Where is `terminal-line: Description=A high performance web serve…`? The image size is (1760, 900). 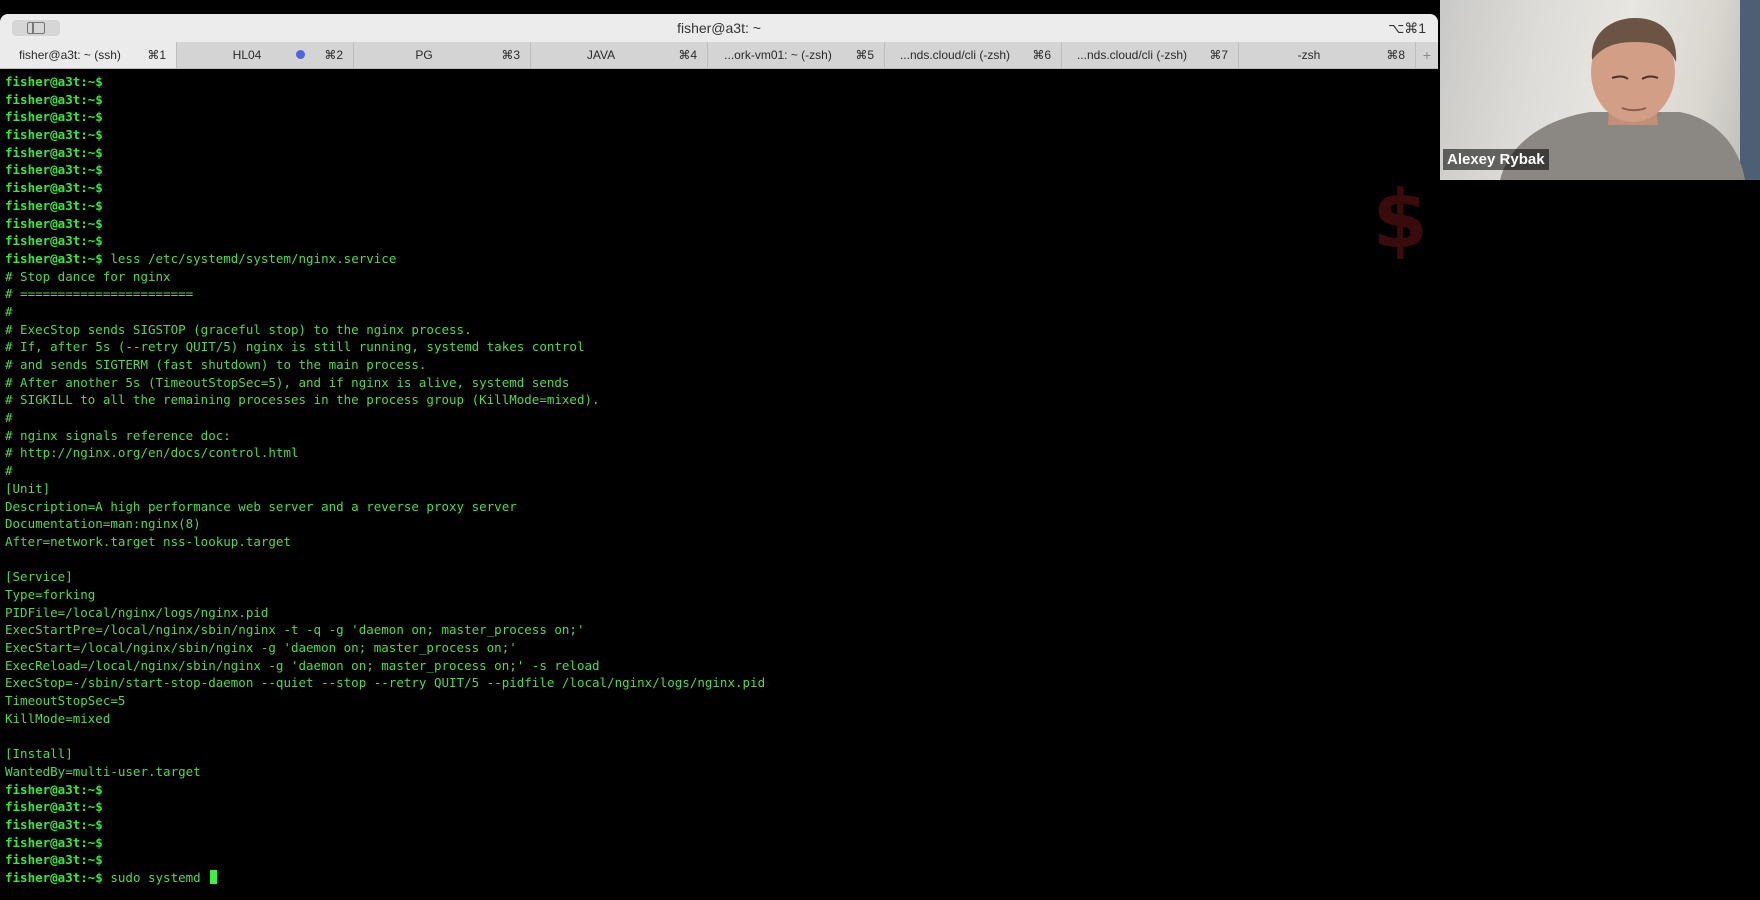 terminal-line: Description=A high performance web serve… is located at coordinates (721, 507).